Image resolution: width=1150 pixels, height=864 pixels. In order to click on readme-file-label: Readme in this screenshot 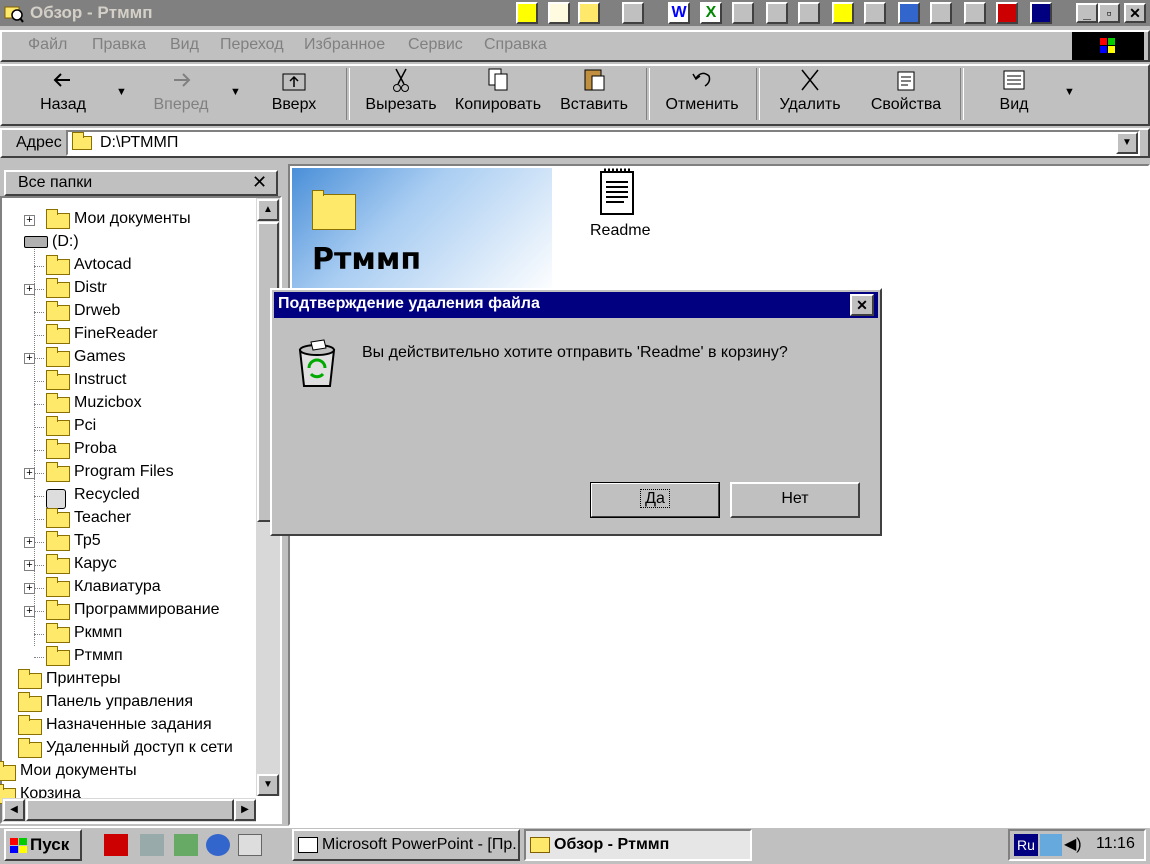, I will do `click(620, 231)`.